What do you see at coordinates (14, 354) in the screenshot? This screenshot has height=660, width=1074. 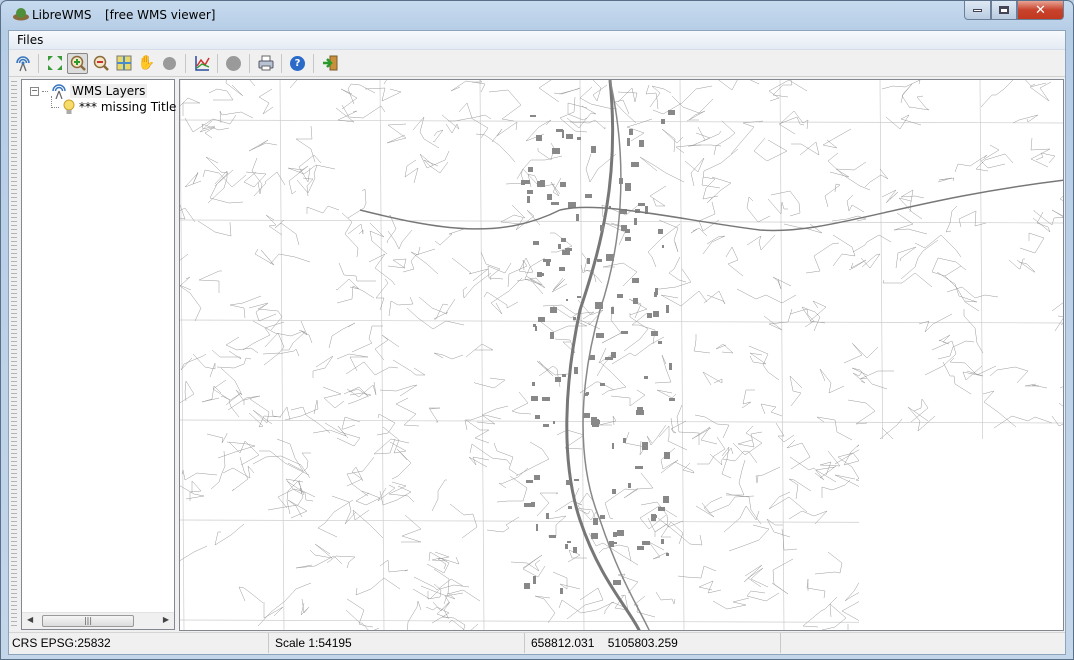 I see `dock-grip` at bounding box center [14, 354].